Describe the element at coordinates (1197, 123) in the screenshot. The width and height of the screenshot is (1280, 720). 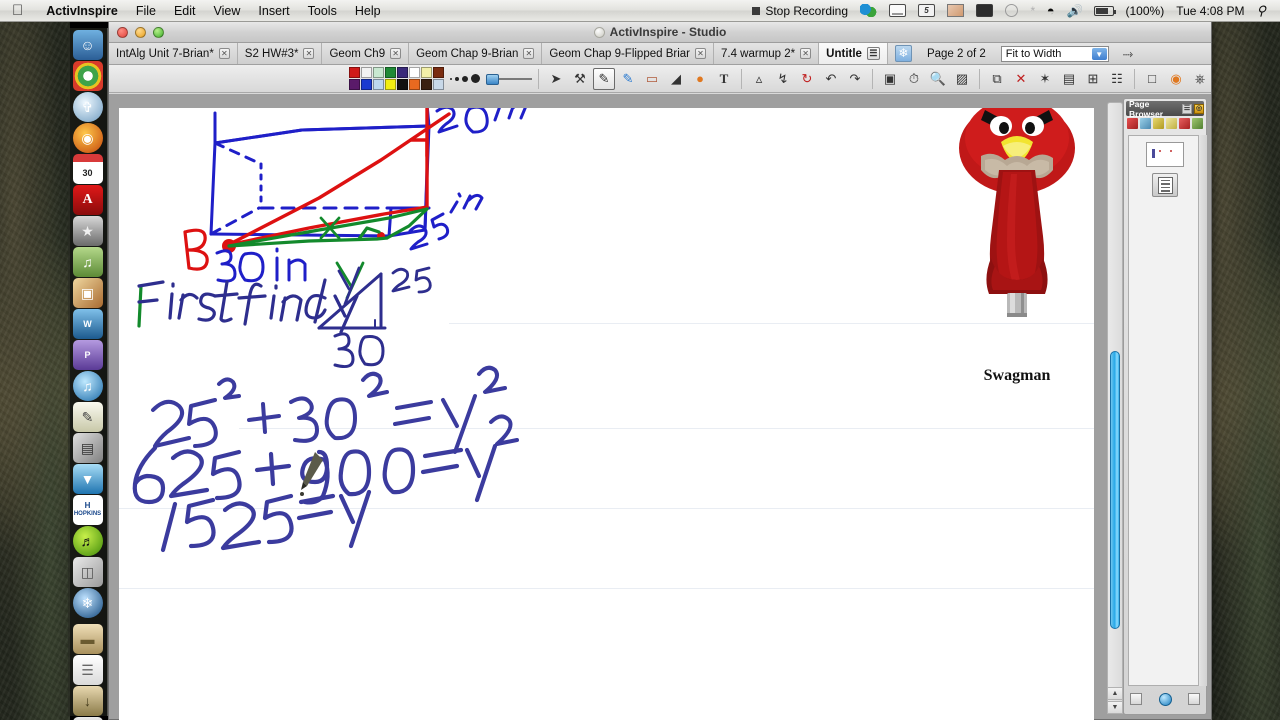
I see `properties-icon` at that location.